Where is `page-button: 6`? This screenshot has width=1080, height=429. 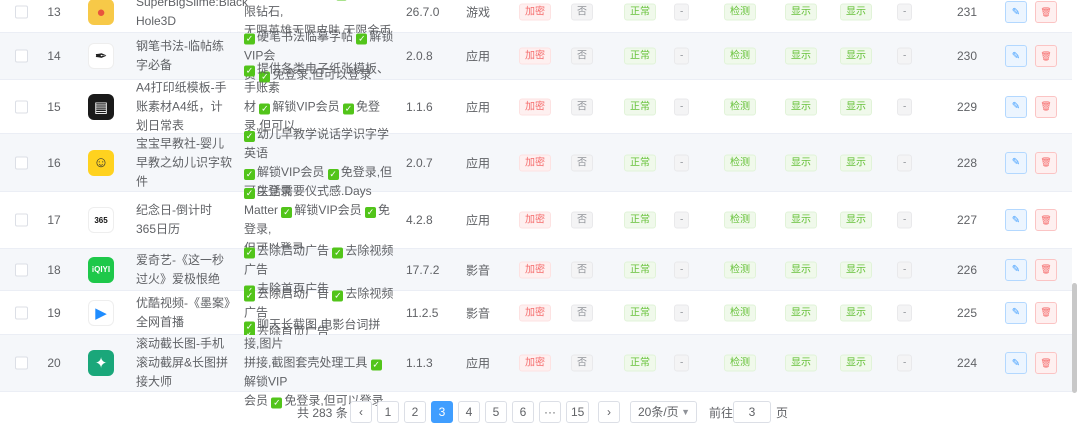
page-button: 6 is located at coordinates (523, 412).